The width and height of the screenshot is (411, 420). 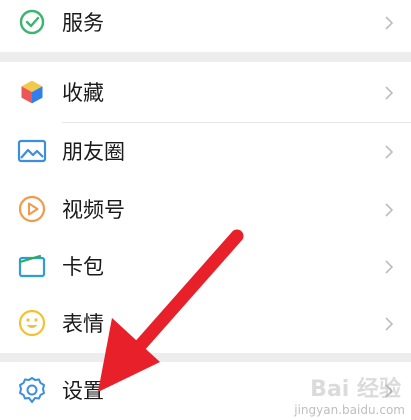 What do you see at coordinates (32, 323) in the screenshot?
I see `emoji-smile-icon` at bounding box center [32, 323].